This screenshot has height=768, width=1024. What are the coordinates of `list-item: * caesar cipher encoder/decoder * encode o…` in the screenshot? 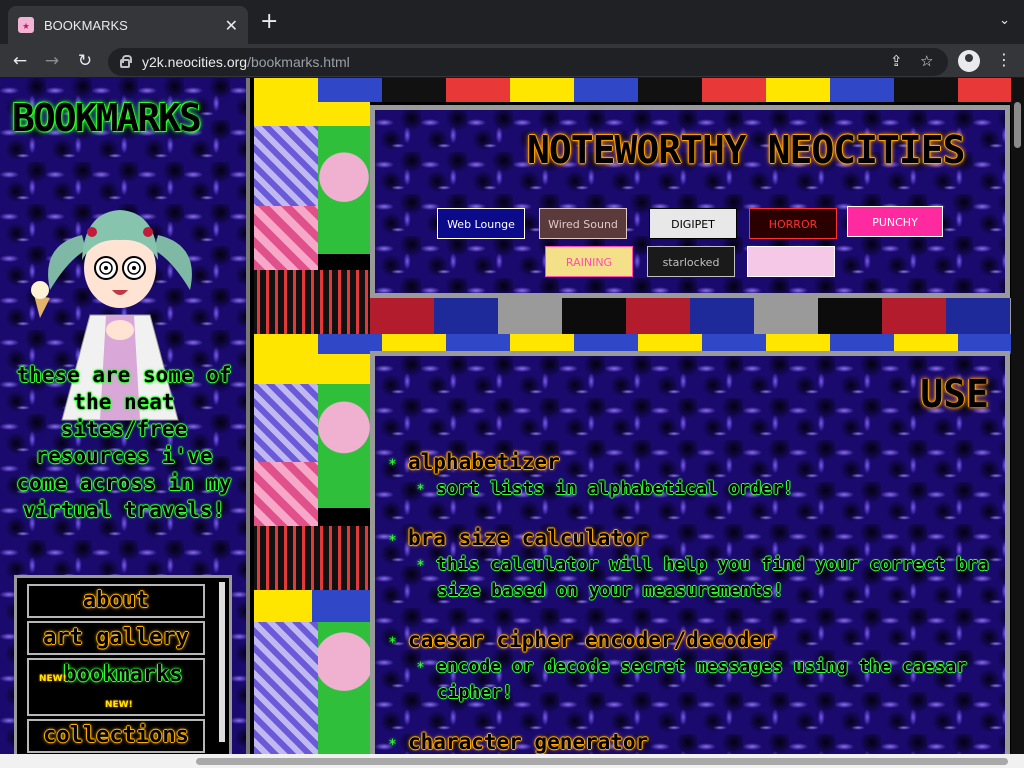 It's located at (689, 666).